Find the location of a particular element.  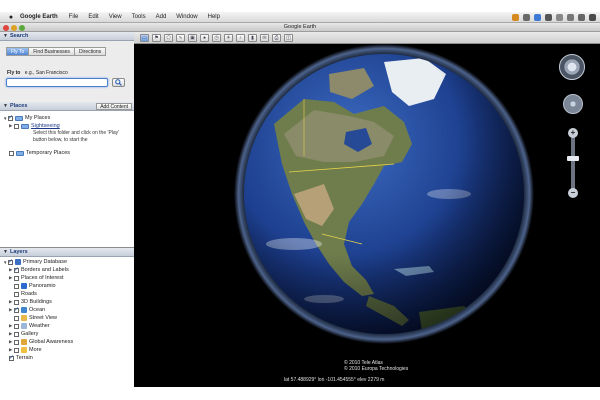

zoom-slider-thumb is located at coordinates (573, 158).